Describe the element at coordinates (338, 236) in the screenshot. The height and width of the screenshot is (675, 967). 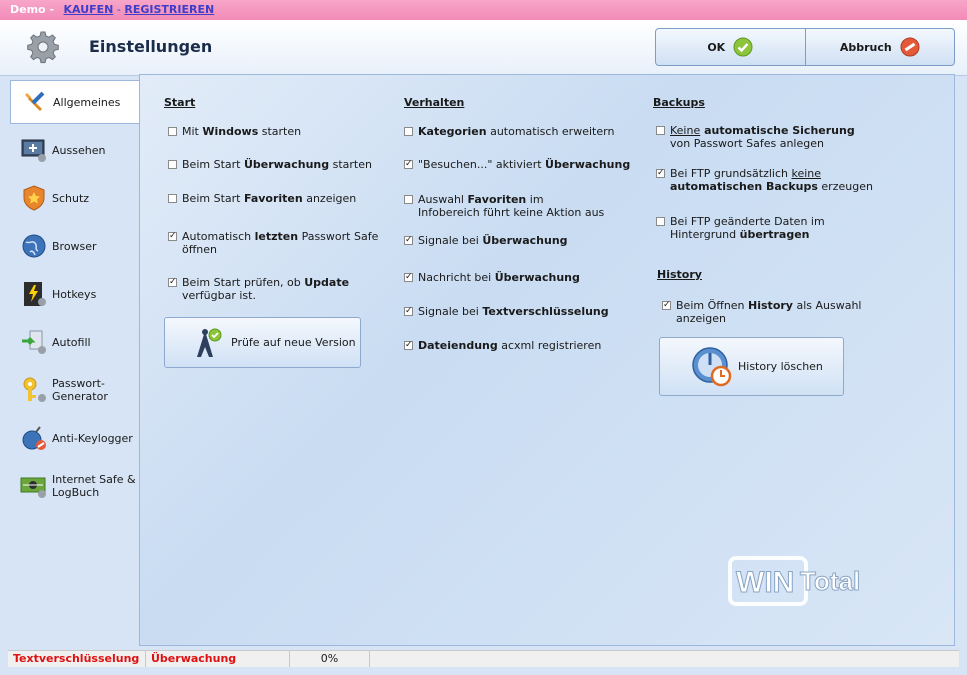
I see `option-text: Passwort Safe` at that location.